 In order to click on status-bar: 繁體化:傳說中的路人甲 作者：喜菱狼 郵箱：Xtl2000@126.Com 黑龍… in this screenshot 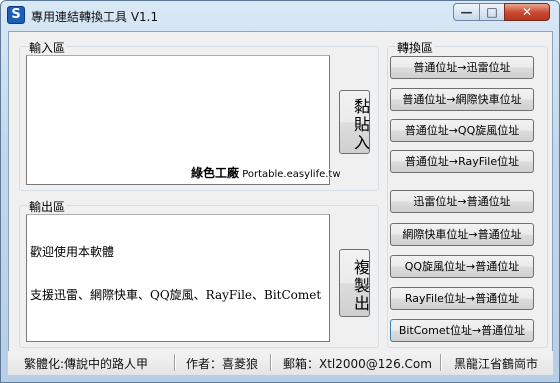, I will do `click(280, 363)`.